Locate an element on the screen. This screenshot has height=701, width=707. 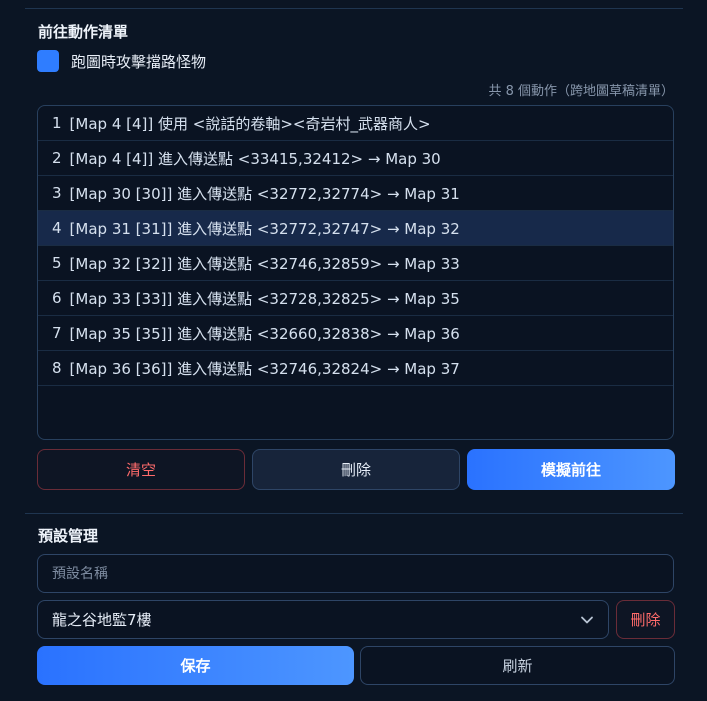
item-number: 1 is located at coordinates (57, 123).